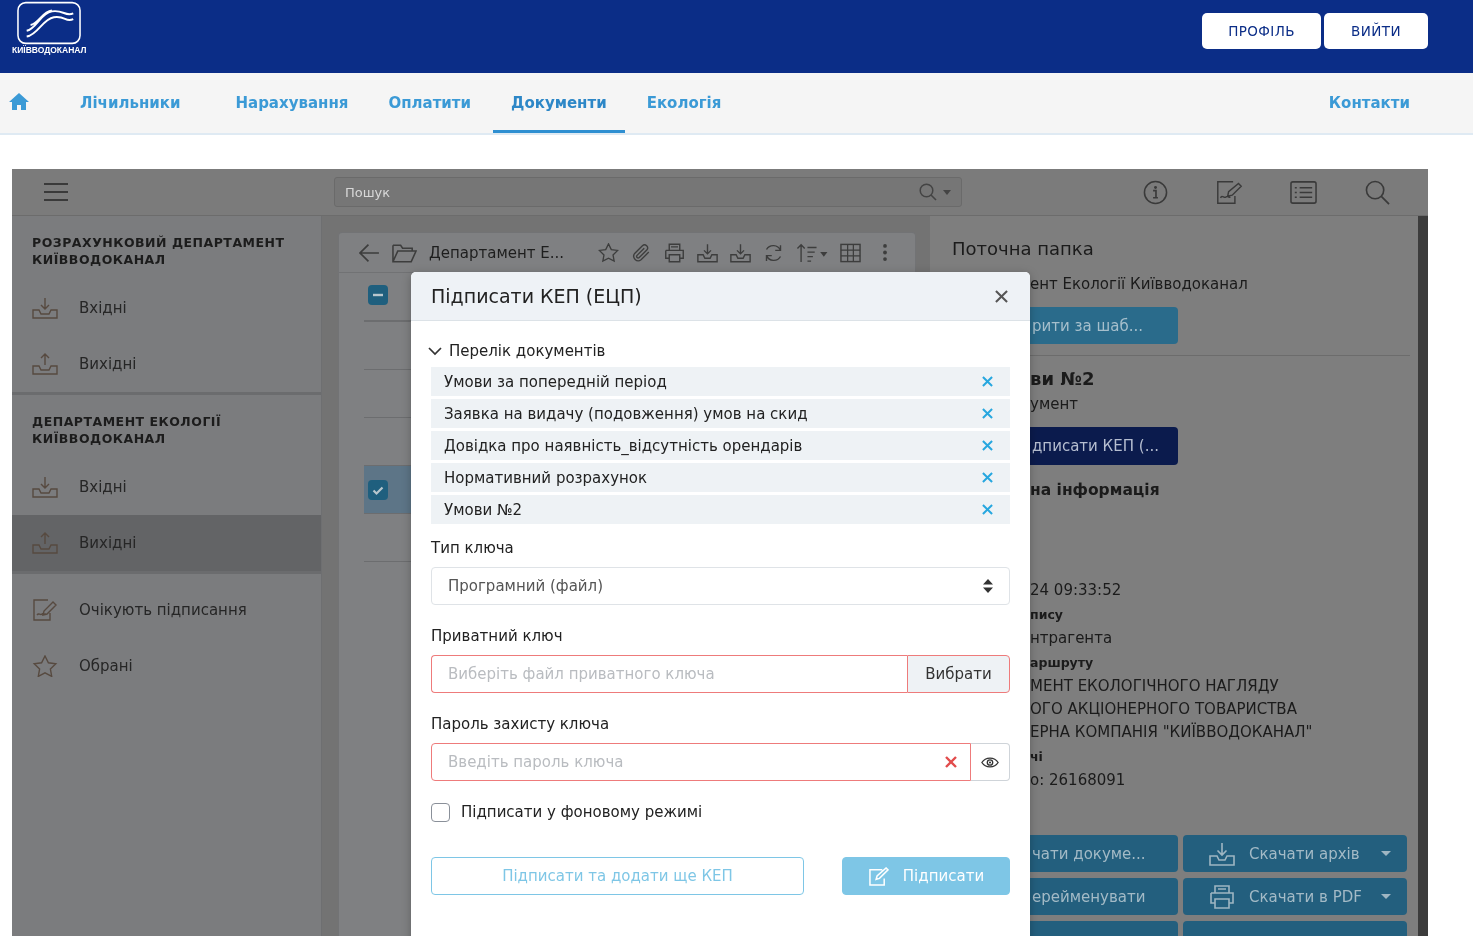  Describe the element at coordinates (1076, 590) in the screenshot. I see `field-value: 24 09:33:52` at that location.